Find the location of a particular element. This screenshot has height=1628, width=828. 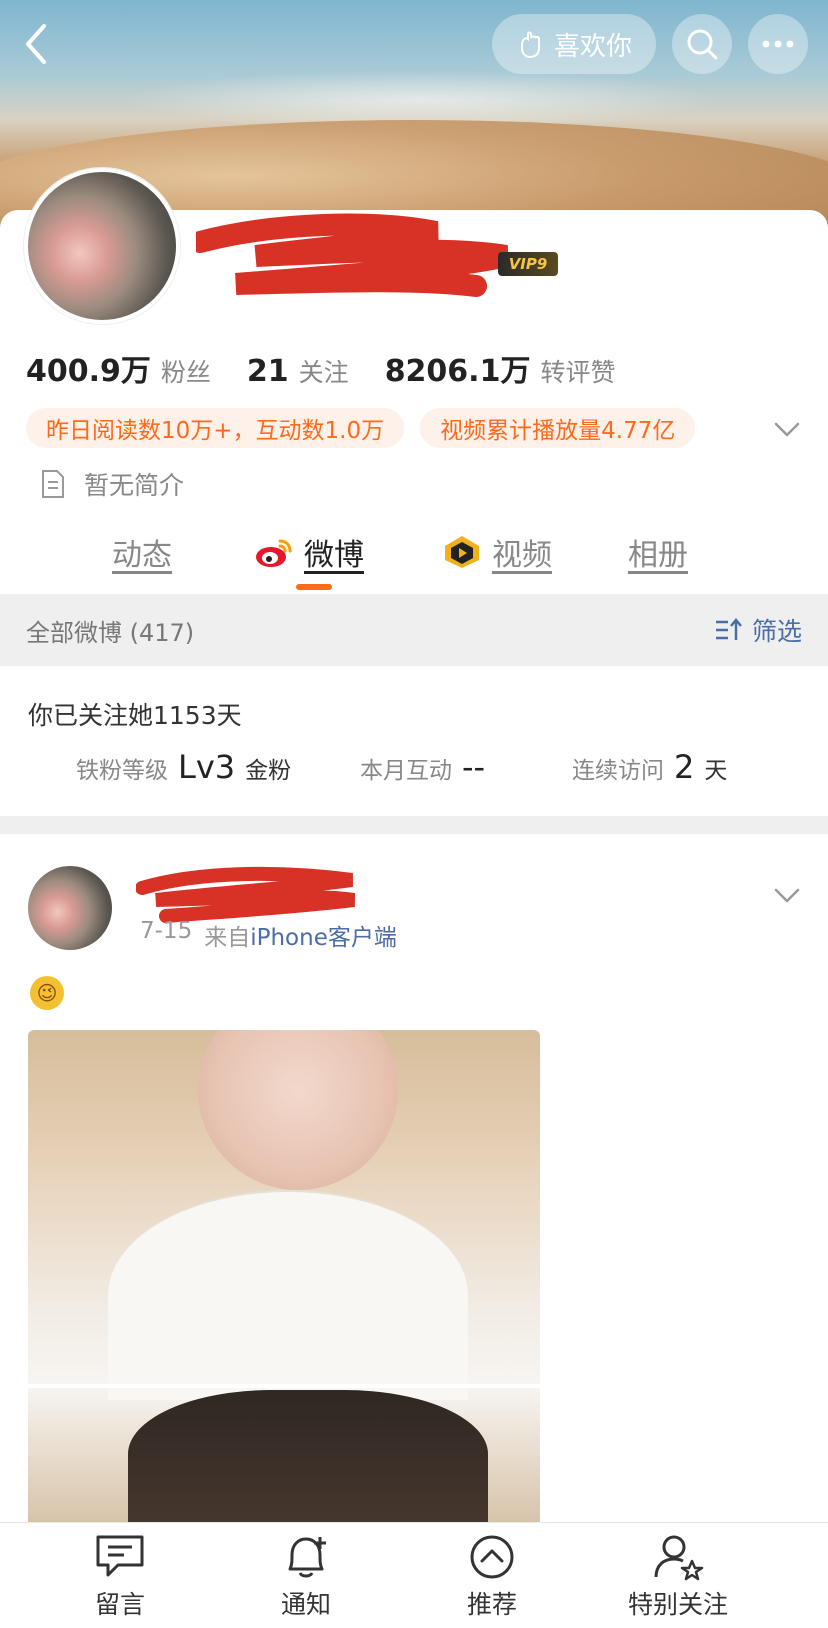

recommend-button: 推荐 is located at coordinates (492, 1577).